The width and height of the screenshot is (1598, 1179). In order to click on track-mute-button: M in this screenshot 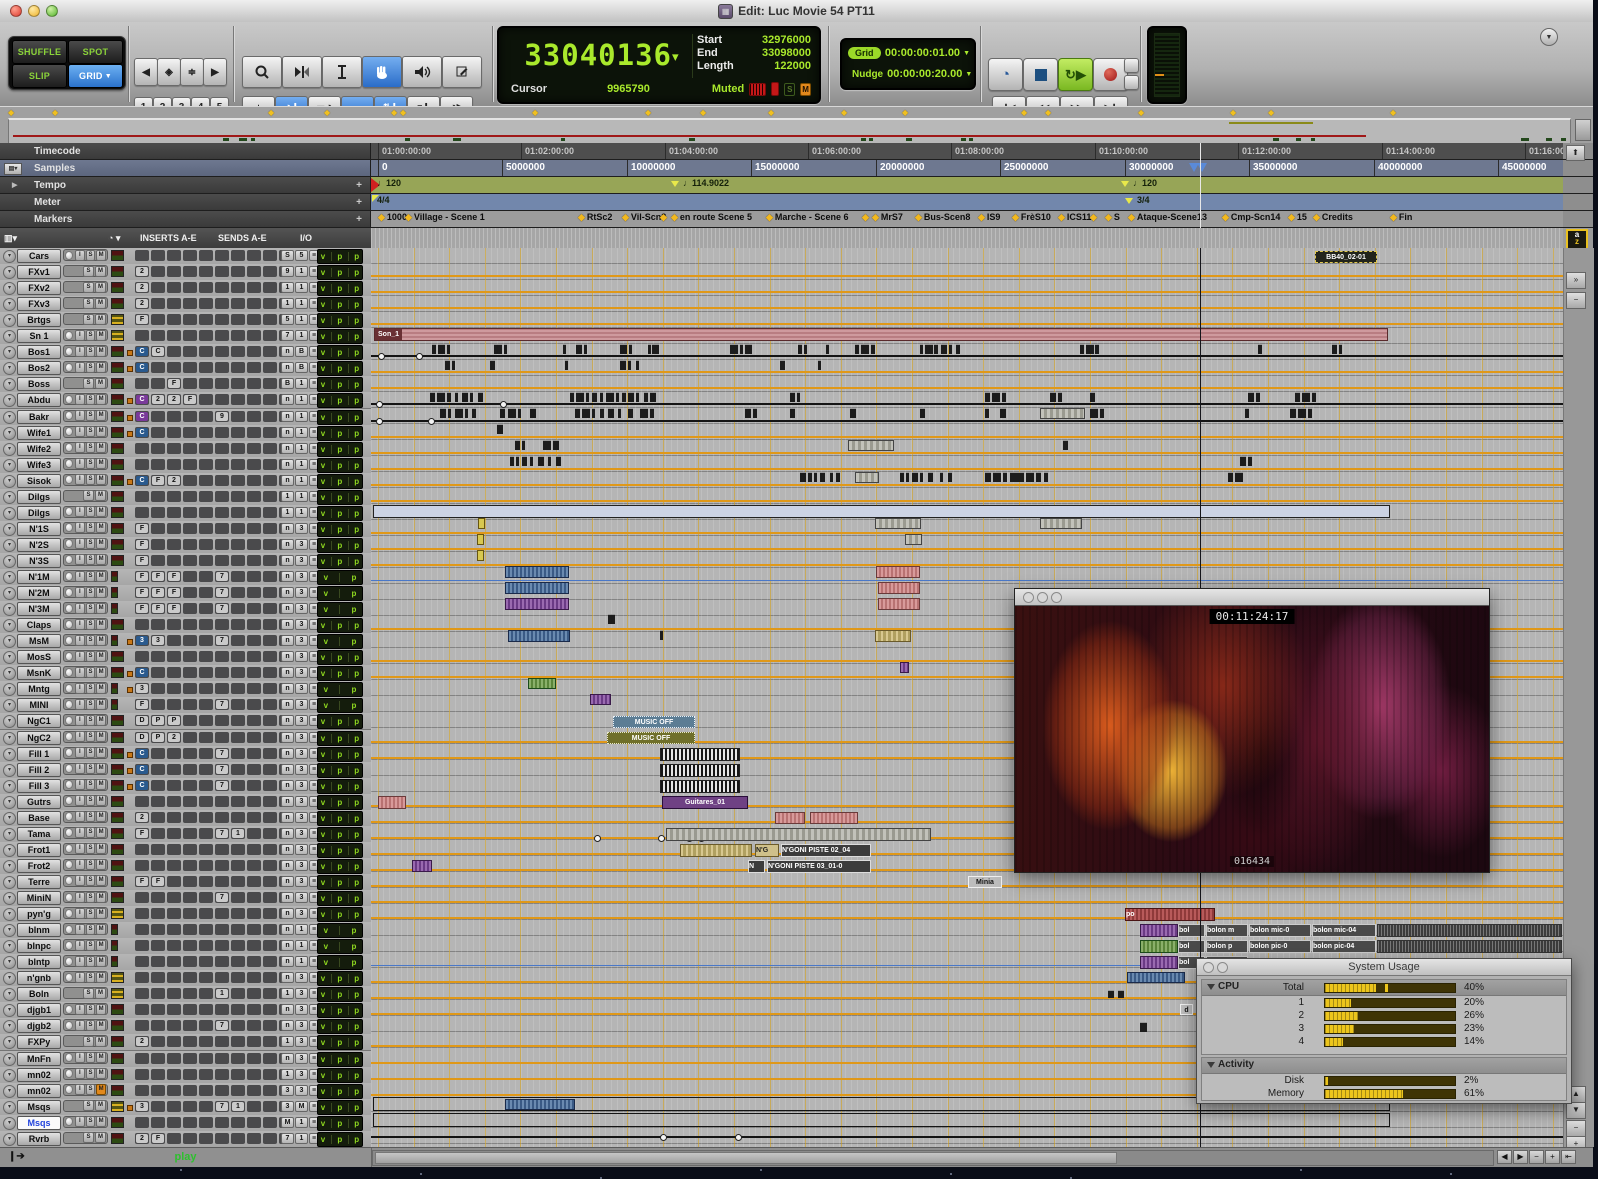, I will do `click(100, 383)`.